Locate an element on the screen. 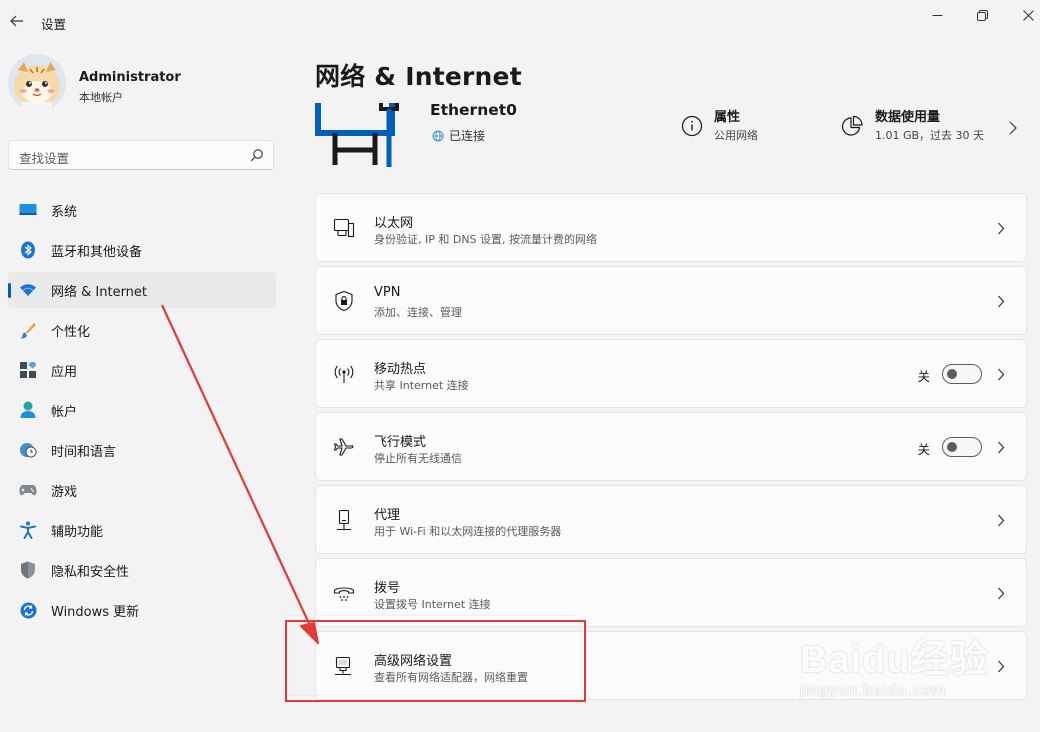 The height and width of the screenshot is (732, 1040). user-profile: Administrator 本地帐户 is located at coordinates (143, 86).